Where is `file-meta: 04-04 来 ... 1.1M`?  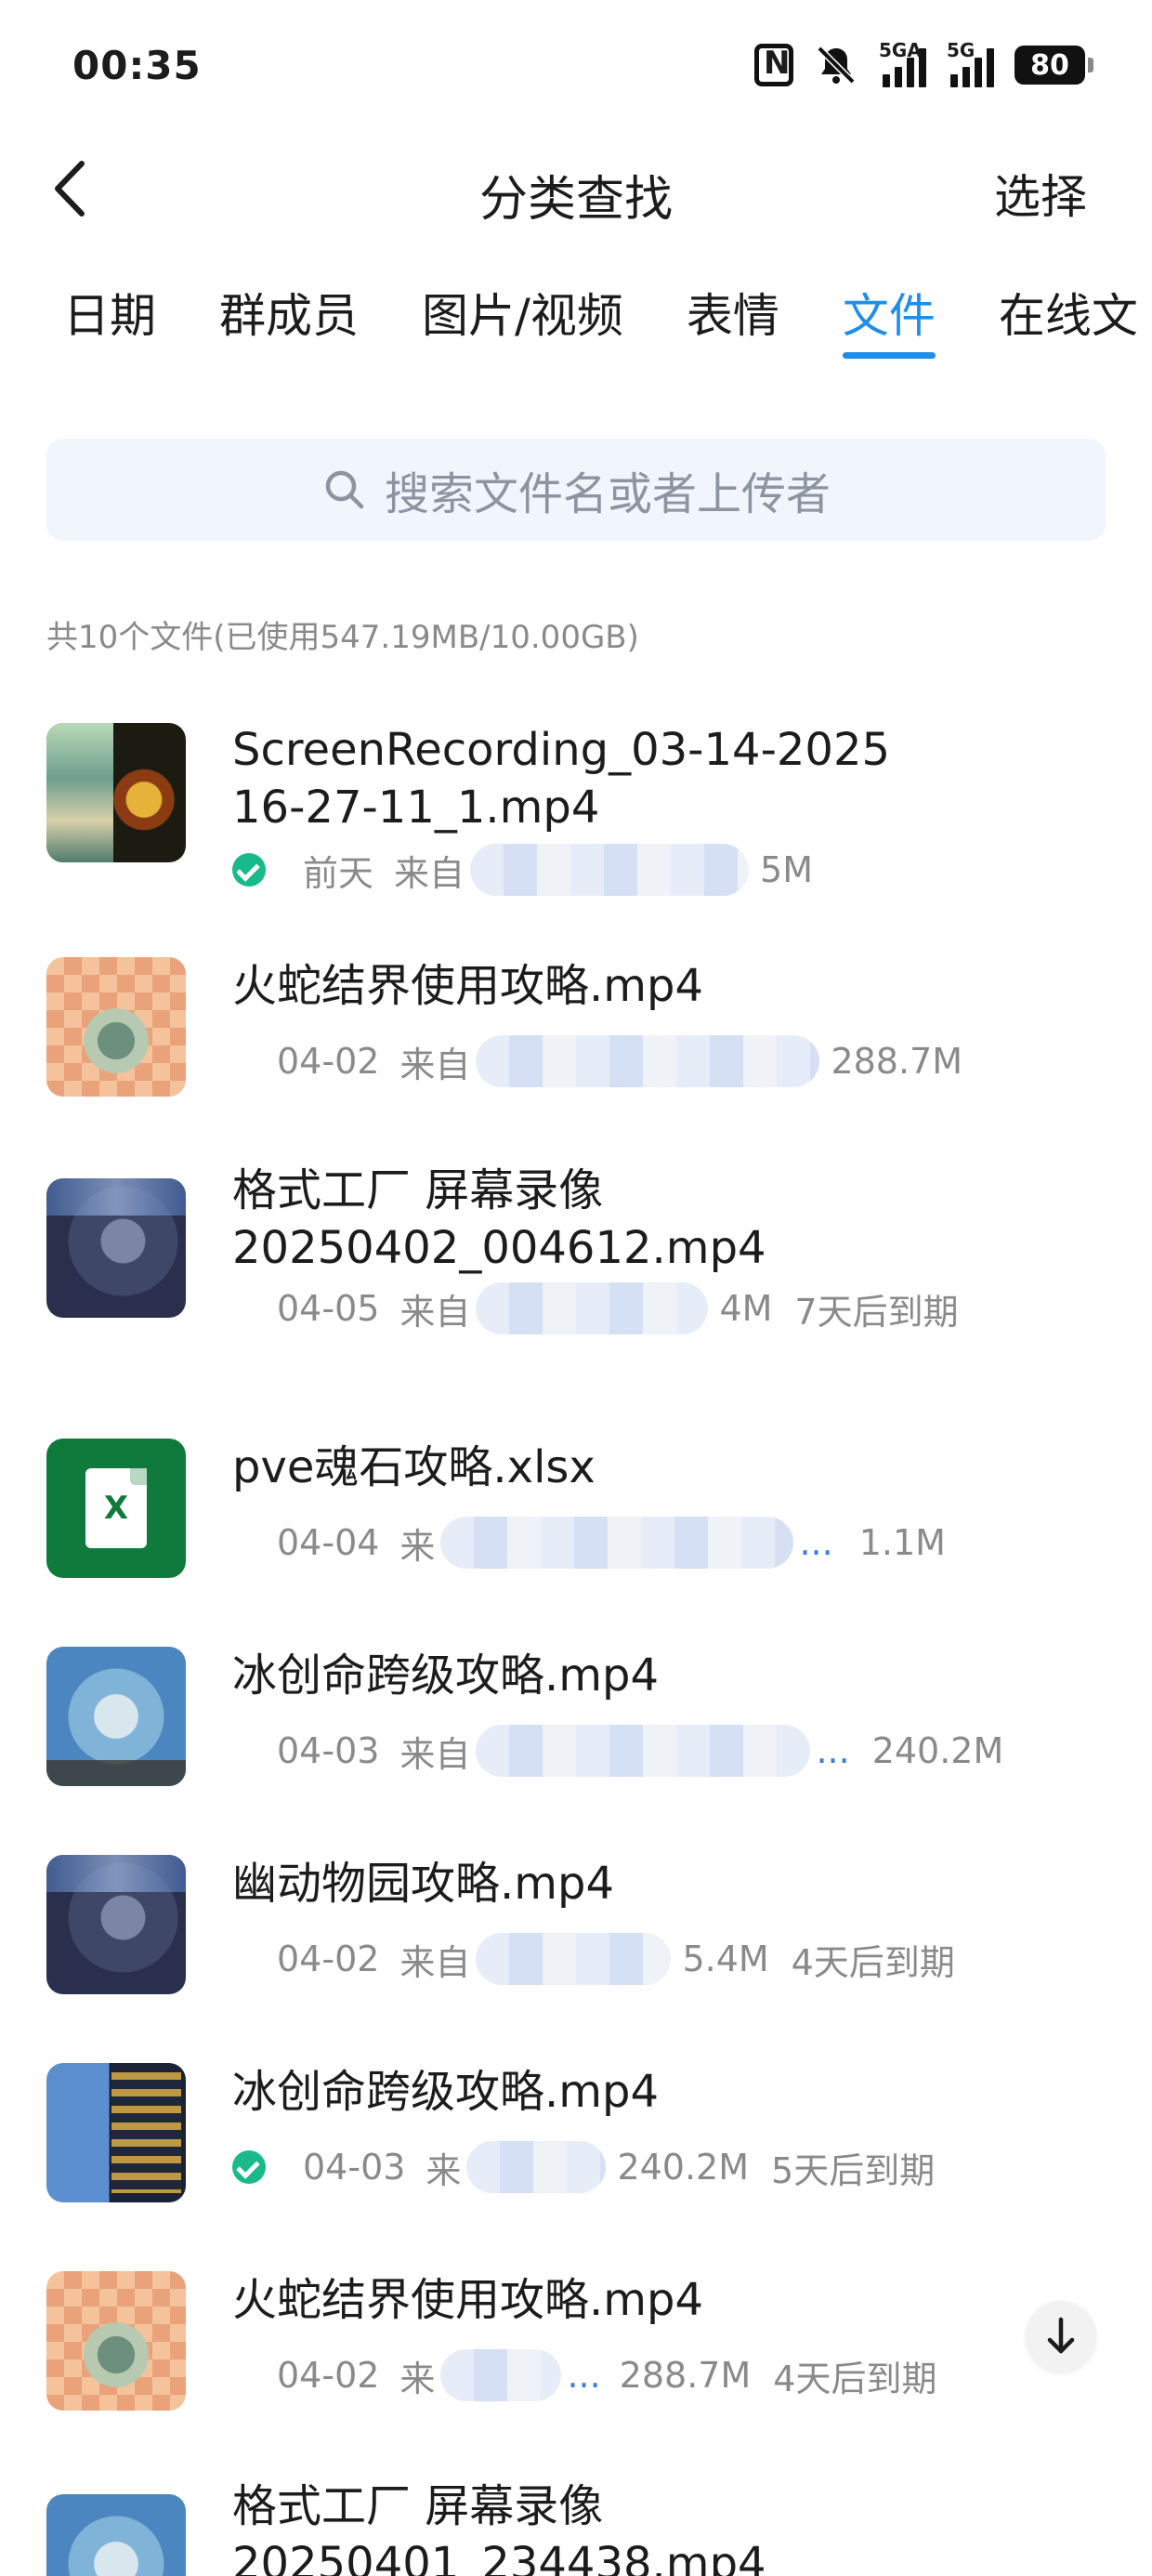
file-meta: 04-04 来 ... 1.1M is located at coordinates (589, 1543).